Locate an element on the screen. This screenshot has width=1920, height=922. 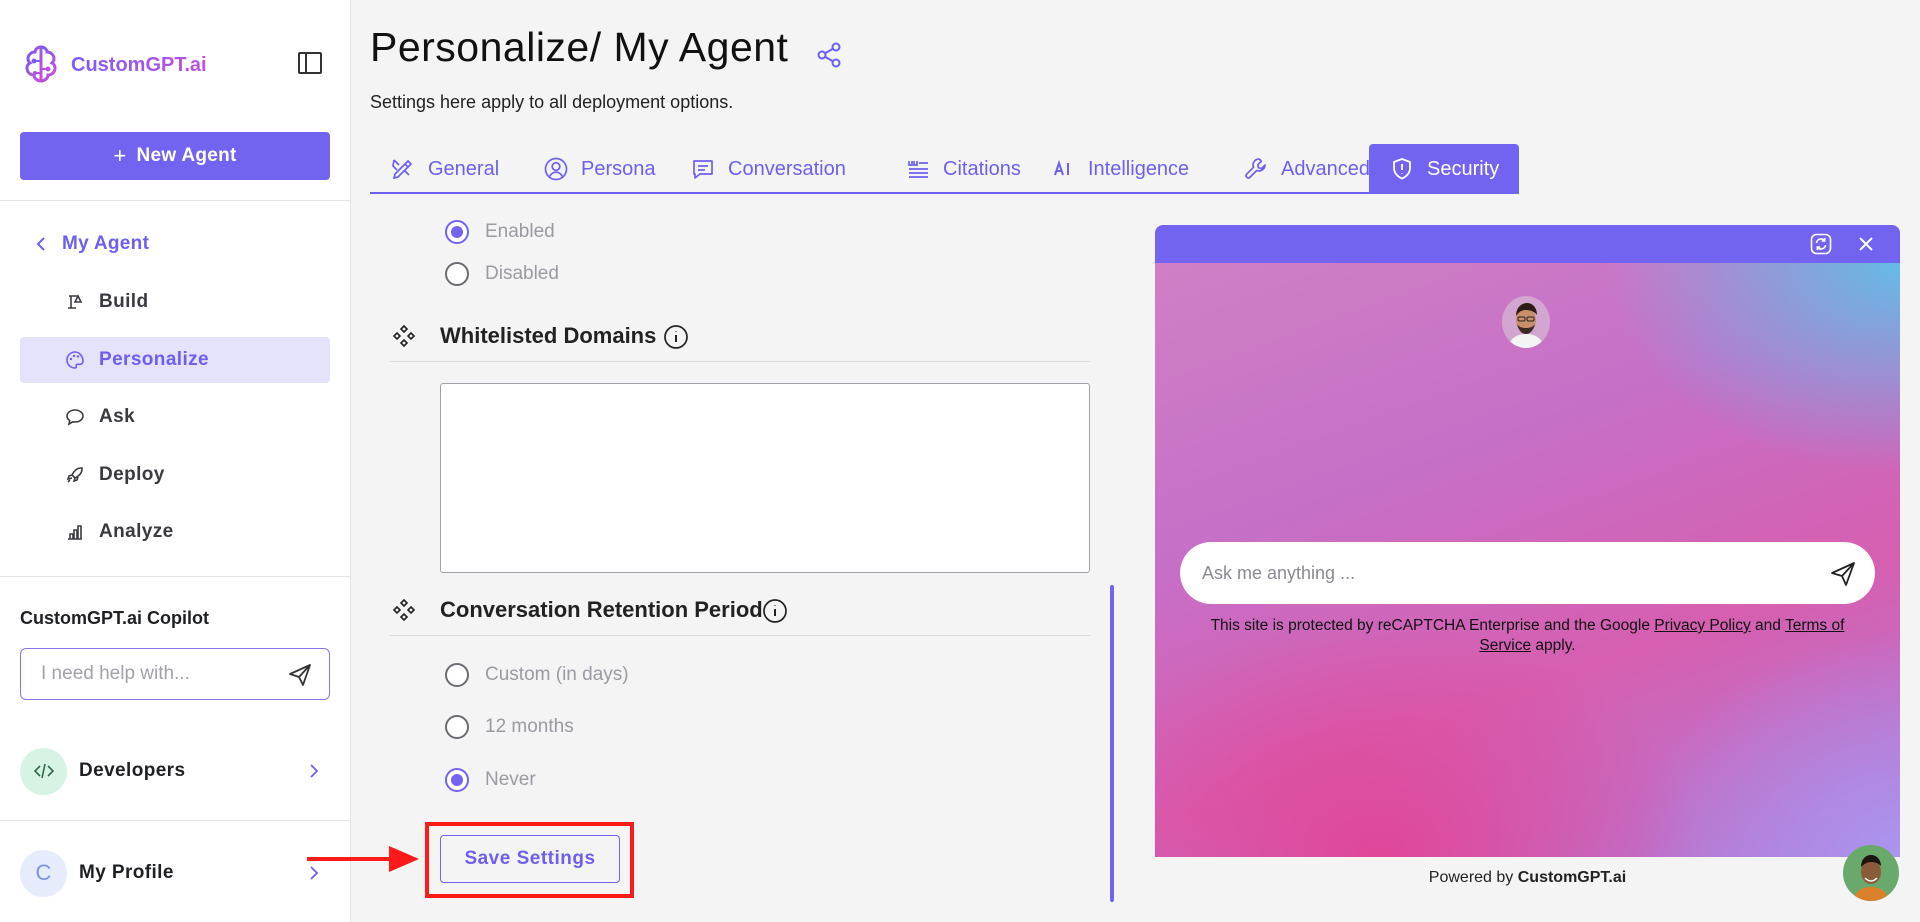
tab-label: Security is located at coordinates (1463, 168).